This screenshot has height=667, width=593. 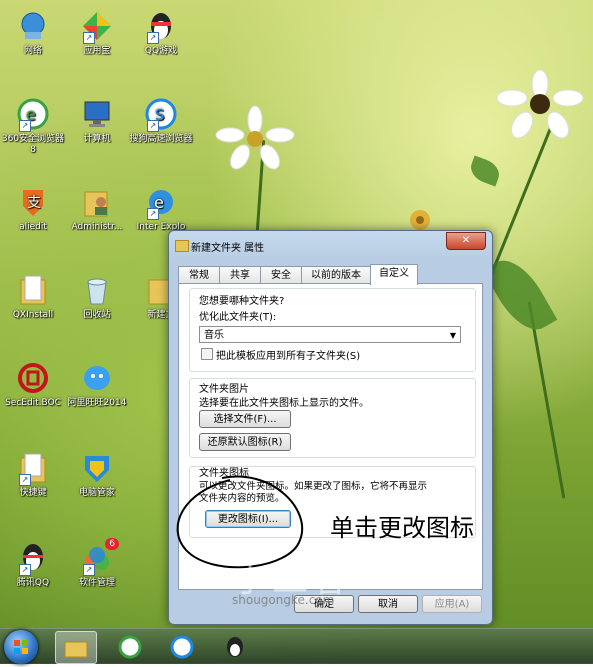 What do you see at coordinates (281, 275) in the screenshot?
I see `tab-security: 安全` at bounding box center [281, 275].